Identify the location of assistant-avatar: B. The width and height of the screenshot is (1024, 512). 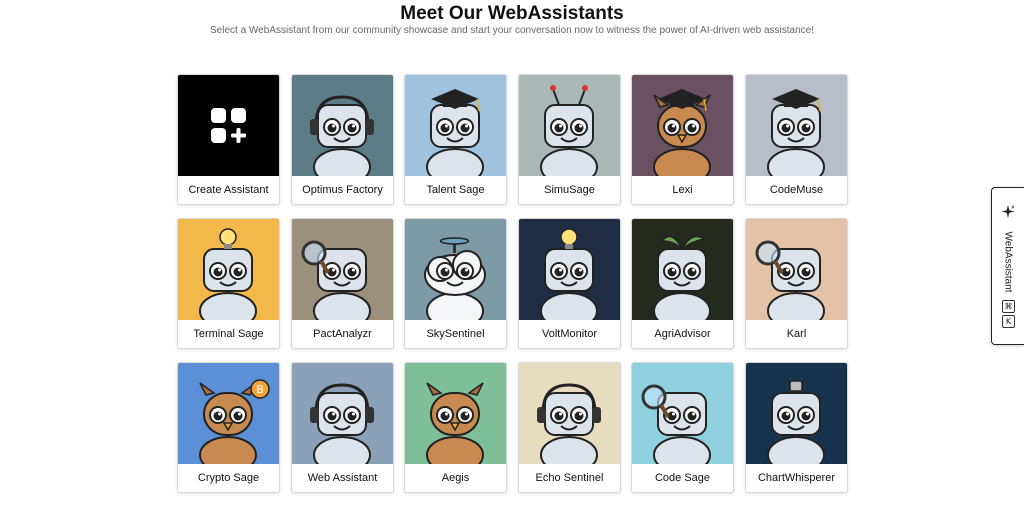
(228, 413).